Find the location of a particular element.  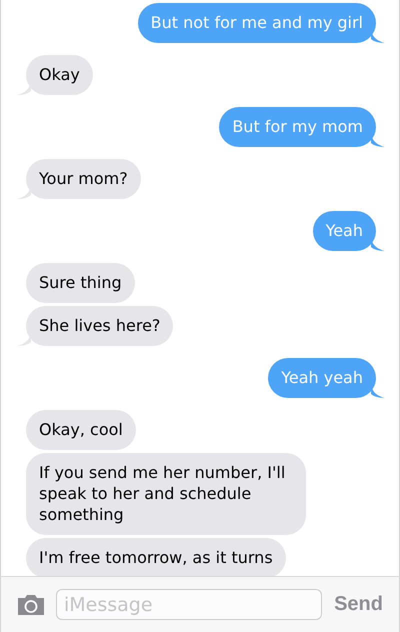

message-field: iMessage is located at coordinates (189, 604).